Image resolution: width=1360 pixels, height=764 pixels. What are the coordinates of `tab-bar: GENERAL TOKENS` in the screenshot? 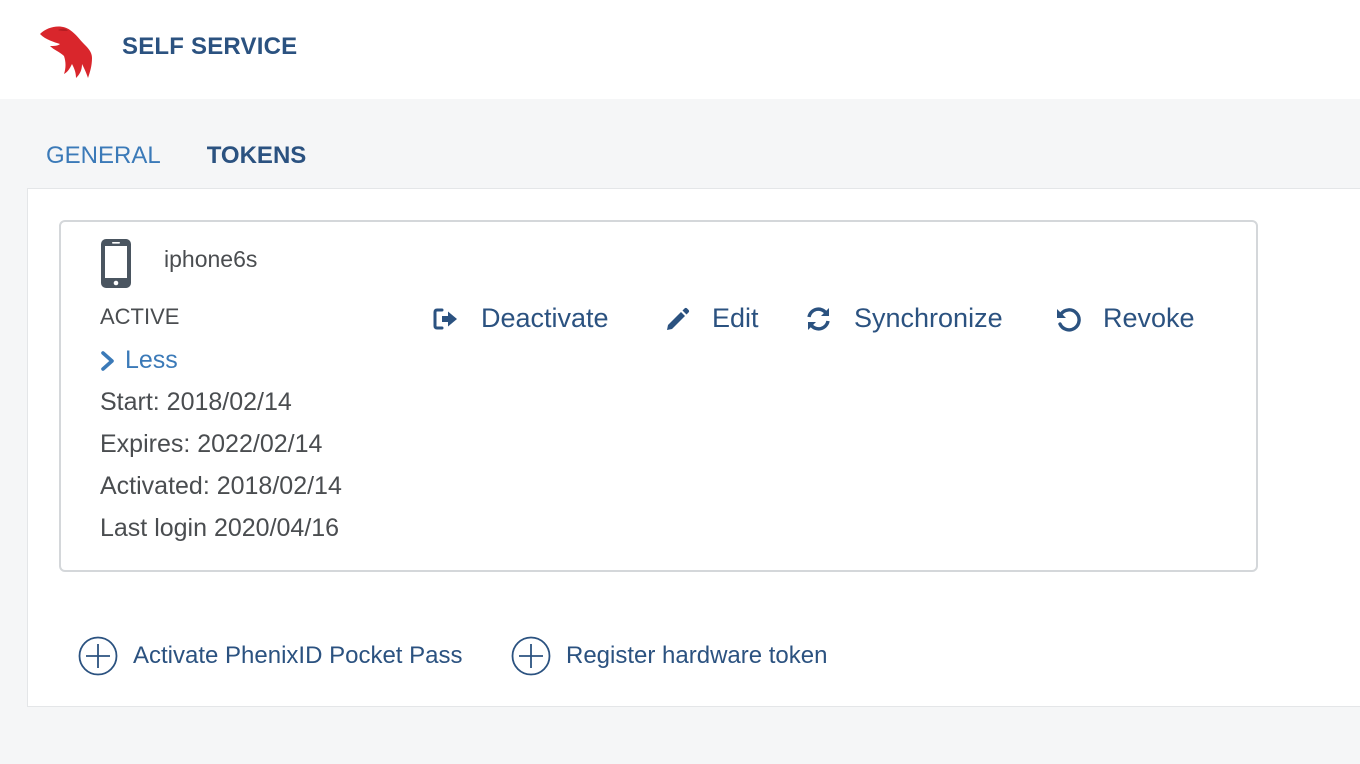 It's located at (176, 157).